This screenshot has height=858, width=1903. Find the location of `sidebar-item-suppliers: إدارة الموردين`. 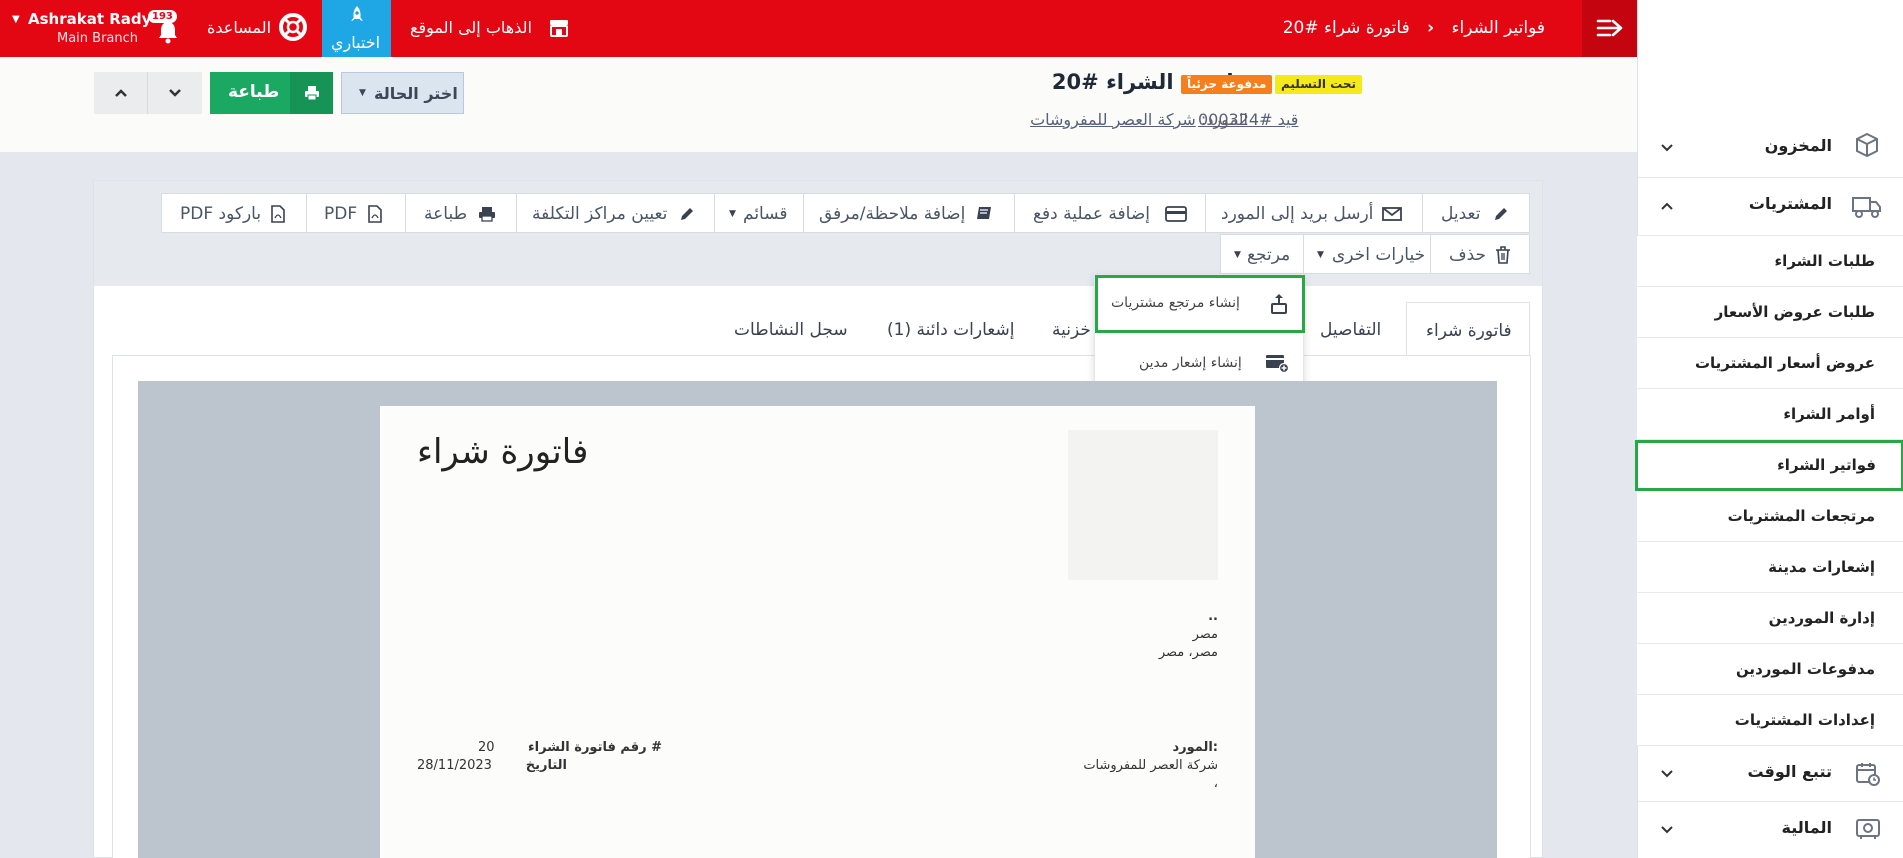

sidebar-item-suppliers: إدارة الموردين is located at coordinates (1770, 618).